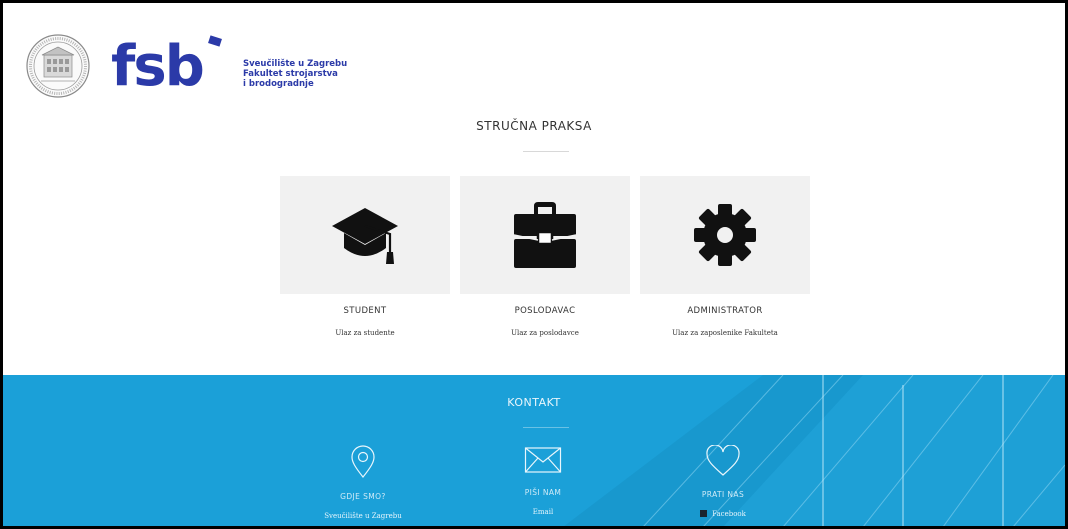 This screenshot has width=1068, height=529. What do you see at coordinates (723, 494) in the screenshot?
I see `contact-social-label: PRATI NAS` at bounding box center [723, 494].